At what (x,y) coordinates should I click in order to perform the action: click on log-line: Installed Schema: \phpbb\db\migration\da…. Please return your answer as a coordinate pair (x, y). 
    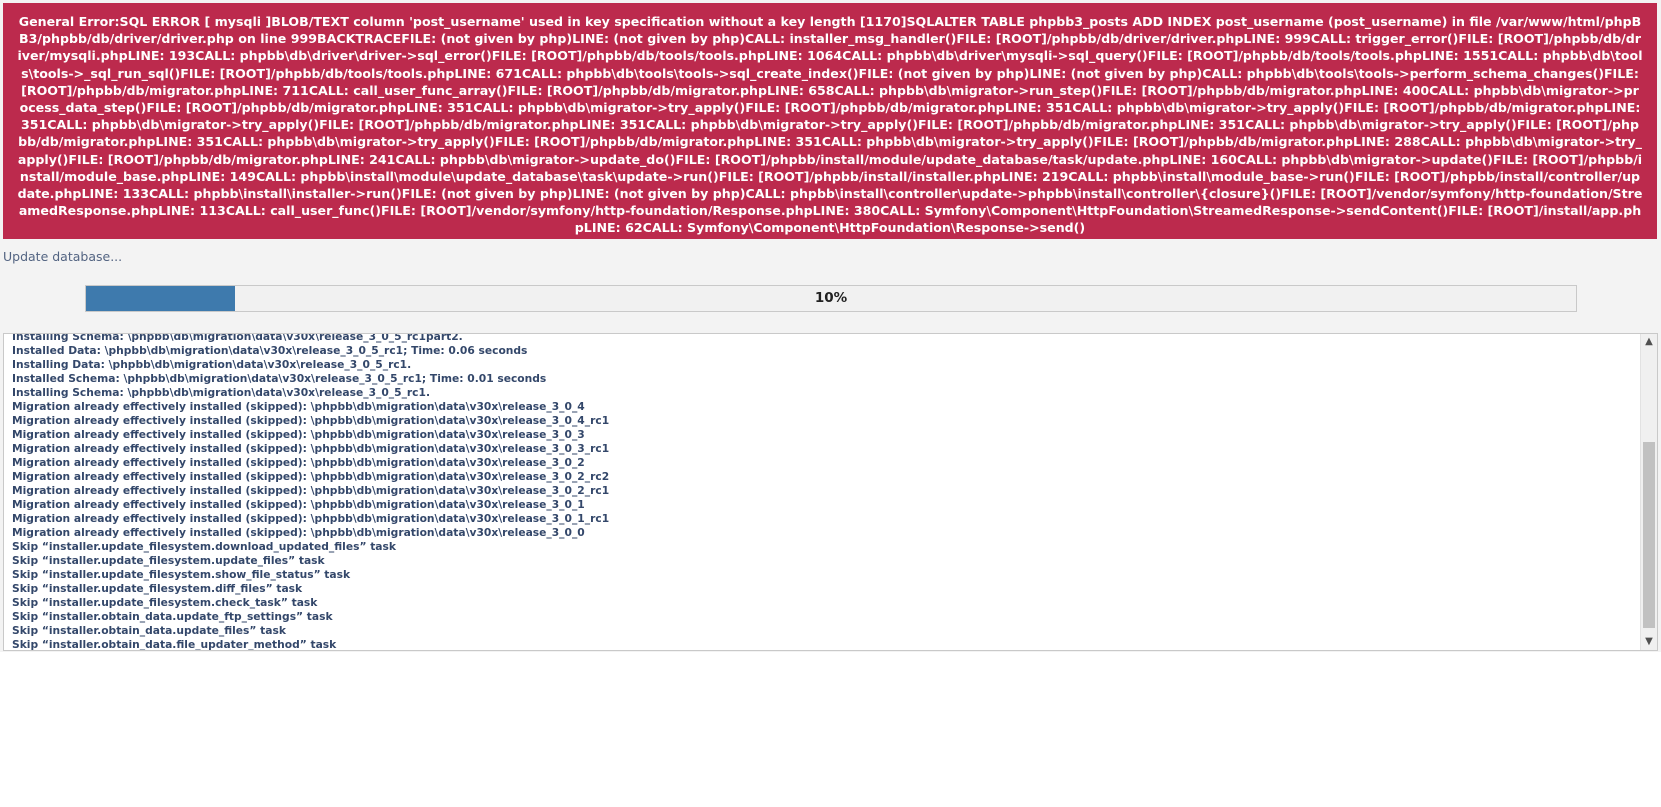
    Looking at the image, I should click on (279, 378).